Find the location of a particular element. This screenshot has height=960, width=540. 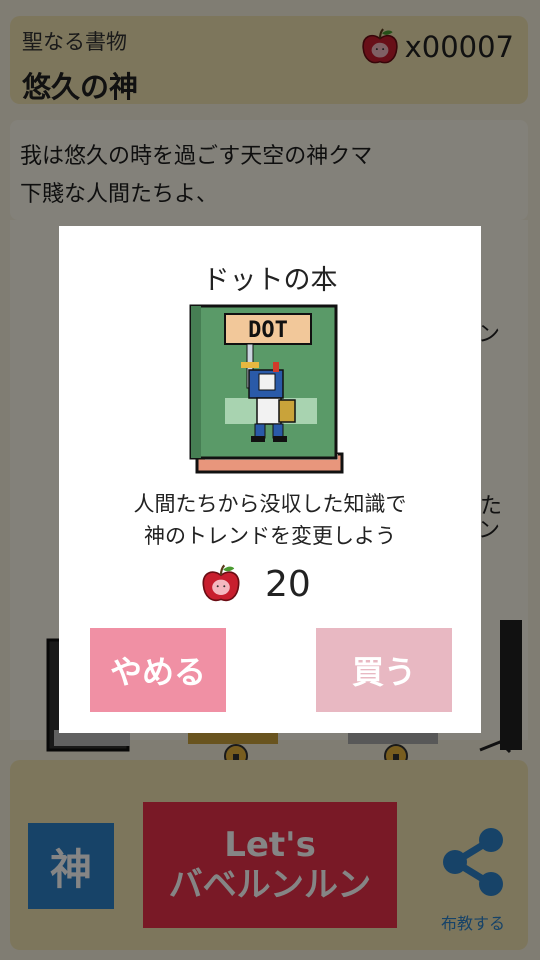

buy-button: 買う is located at coordinates (384, 670).